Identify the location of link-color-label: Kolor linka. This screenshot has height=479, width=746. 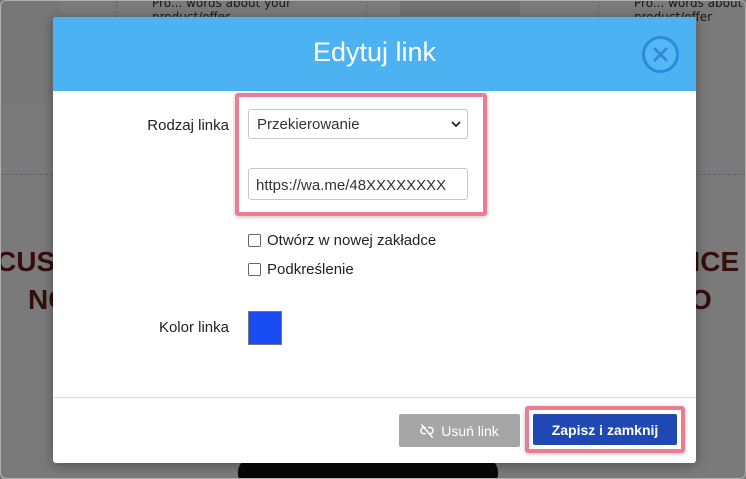
(193, 327).